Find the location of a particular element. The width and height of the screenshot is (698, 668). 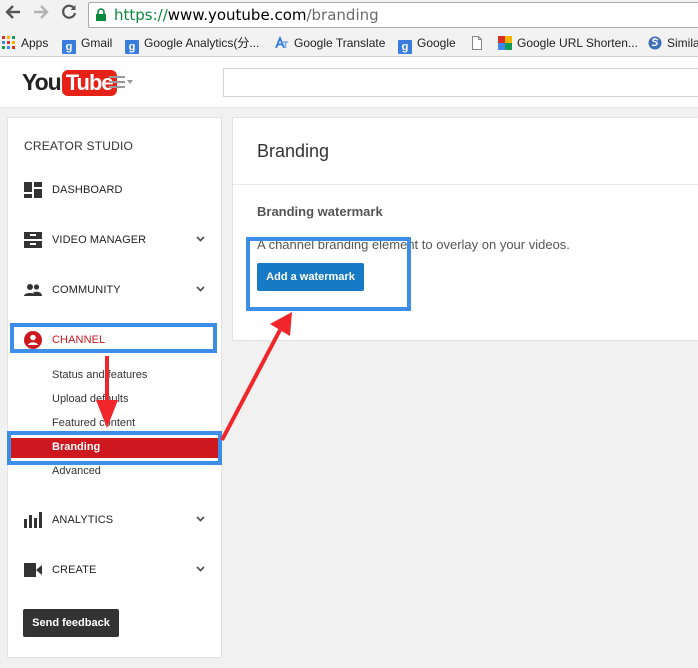

bookmark-google: g Google is located at coordinates (427, 44).